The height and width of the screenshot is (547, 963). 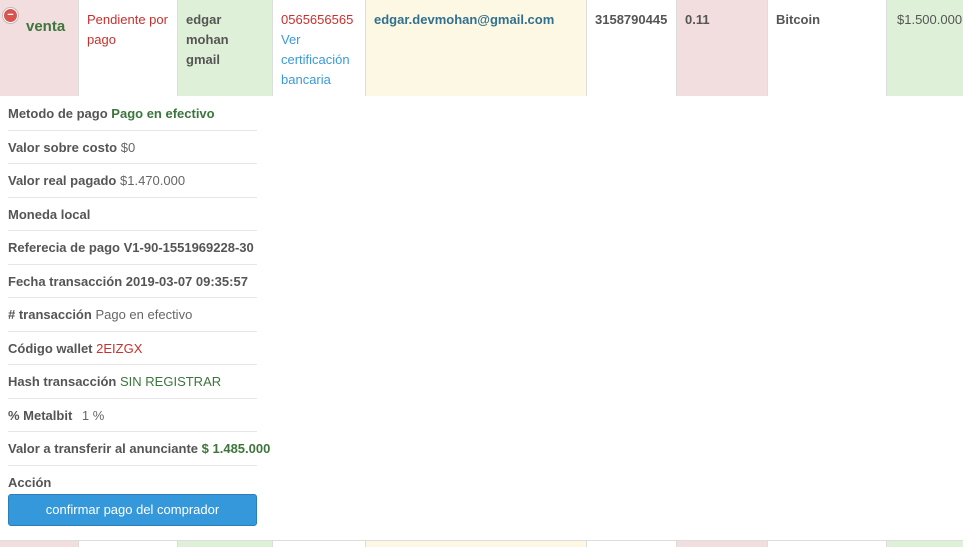 What do you see at coordinates (49, 214) in the screenshot?
I see `detail-label: Moneda local` at bounding box center [49, 214].